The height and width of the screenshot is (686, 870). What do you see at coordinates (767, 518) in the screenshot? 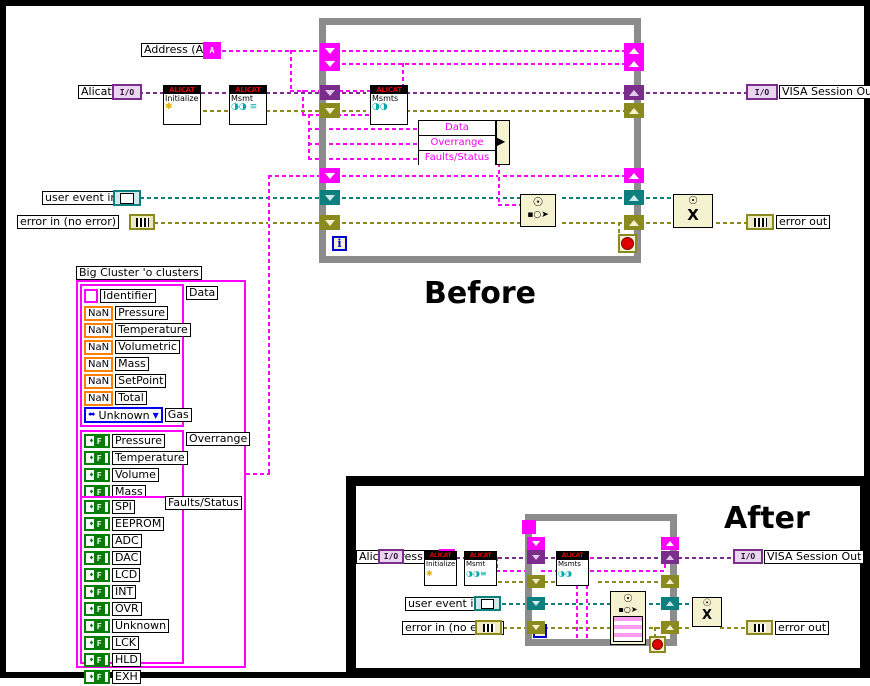
I see `after-title: After` at bounding box center [767, 518].